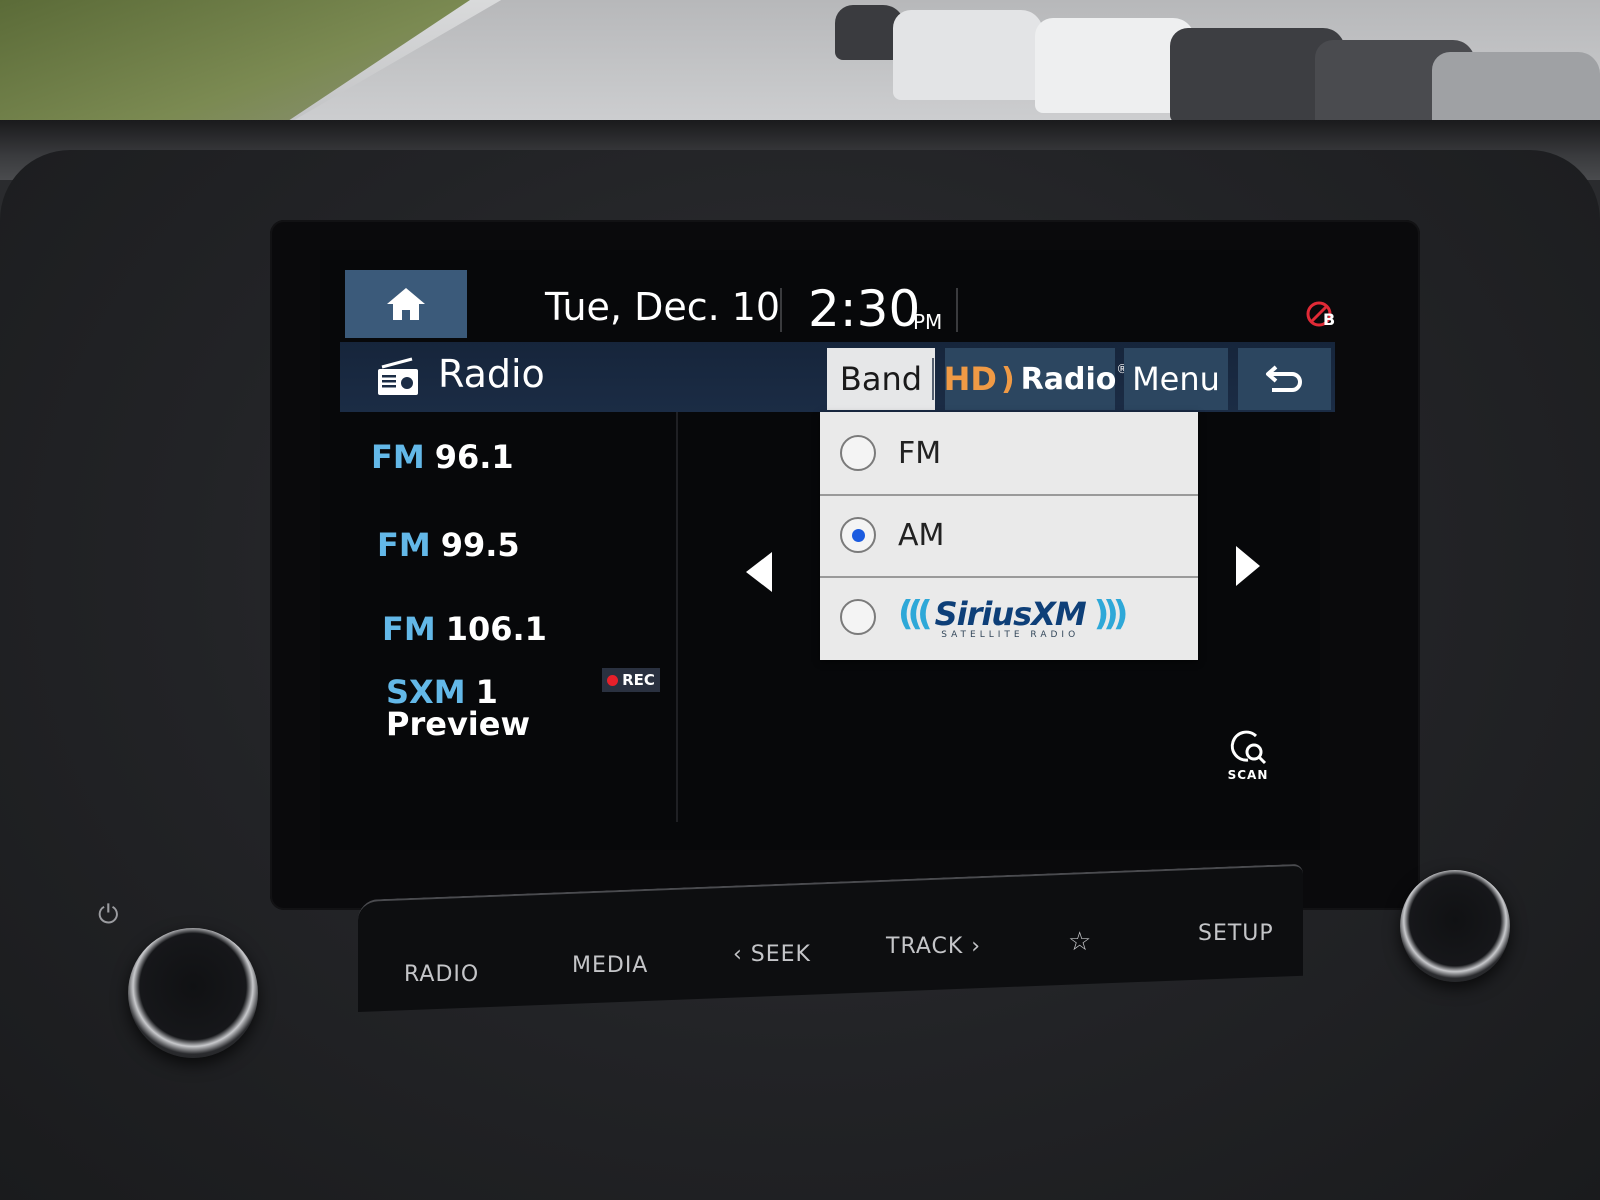 Image resolution: width=1600 pixels, height=1200 pixels. Describe the element at coordinates (638, 680) in the screenshot. I see `rec-label: REC` at that location.